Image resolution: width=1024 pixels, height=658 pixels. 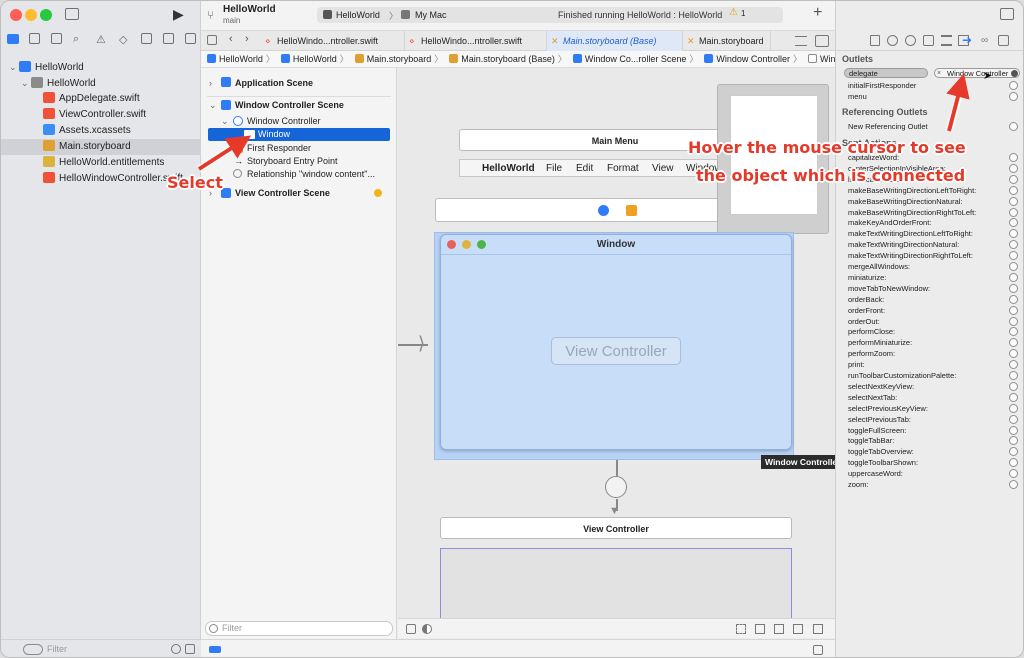 What do you see at coordinates (988, 76) in the screenshot?
I see `mouse-cursor-icon: ➤` at bounding box center [988, 76].